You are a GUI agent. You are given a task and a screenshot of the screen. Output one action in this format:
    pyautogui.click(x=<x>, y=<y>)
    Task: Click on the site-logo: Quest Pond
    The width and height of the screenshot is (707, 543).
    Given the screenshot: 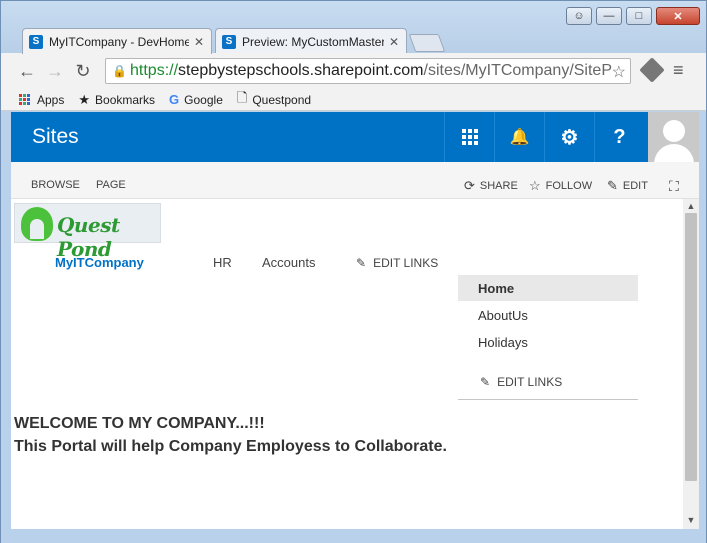 What is the action you would take?
    pyautogui.click(x=87, y=232)
    